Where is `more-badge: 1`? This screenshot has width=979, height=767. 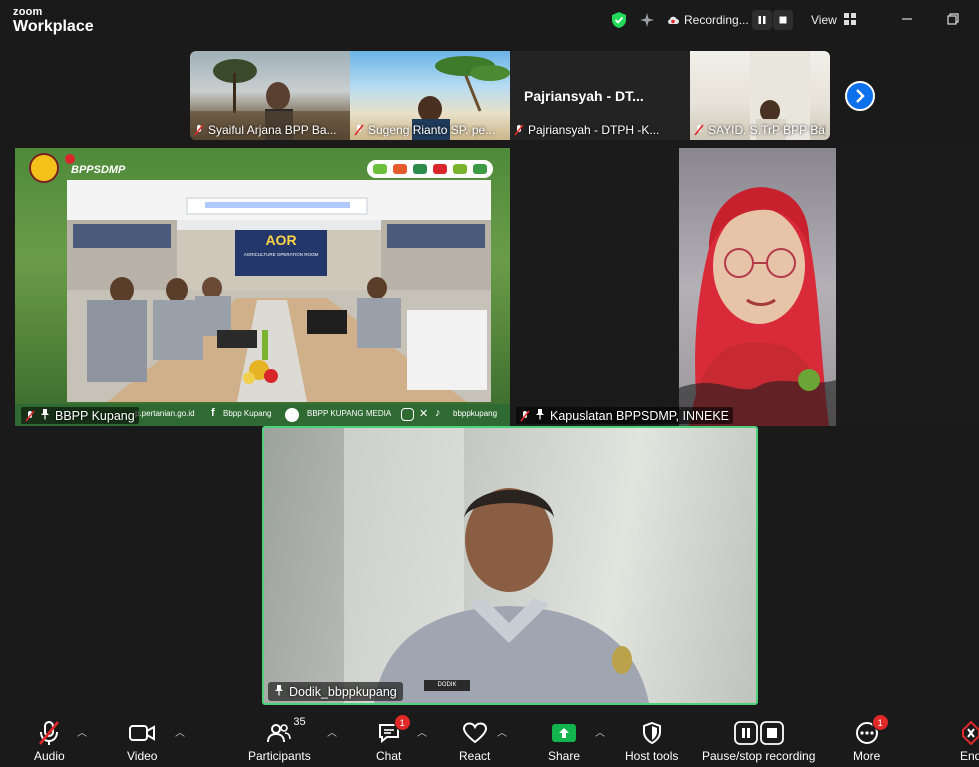 more-badge: 1 is located at coordinates (880, 722).